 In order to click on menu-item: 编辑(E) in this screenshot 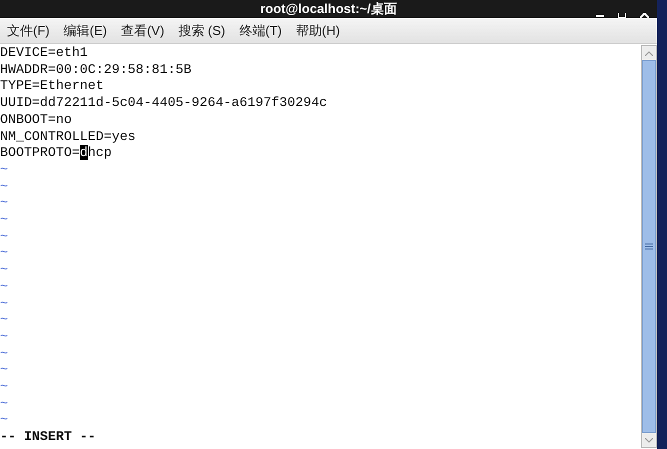, I will do `click(85, 30)`.